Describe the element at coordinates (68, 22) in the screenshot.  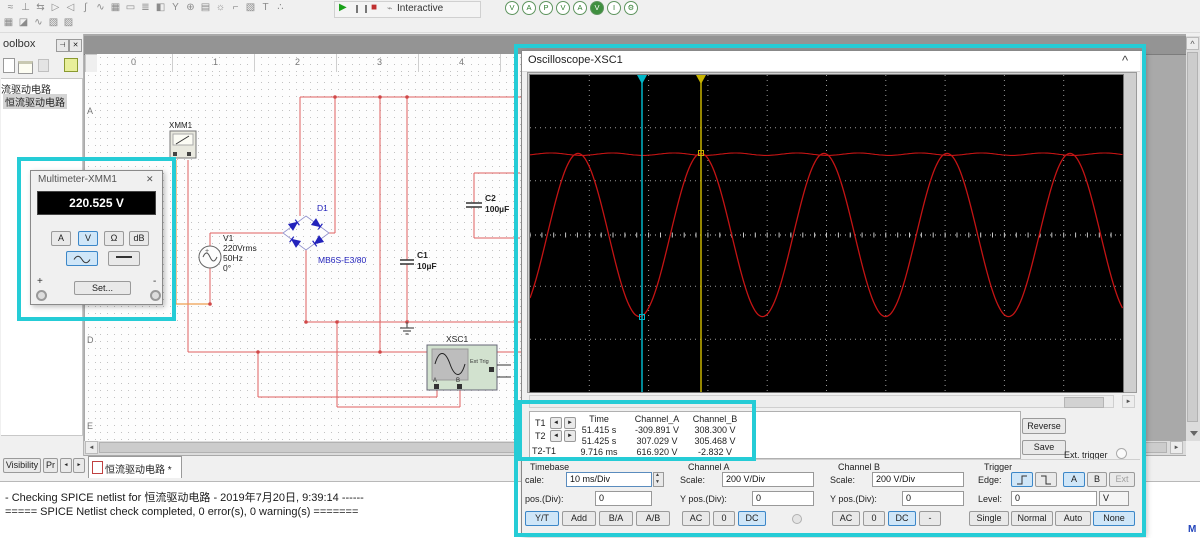
I see `electrical-rules-check-icon: ▨` at that location.